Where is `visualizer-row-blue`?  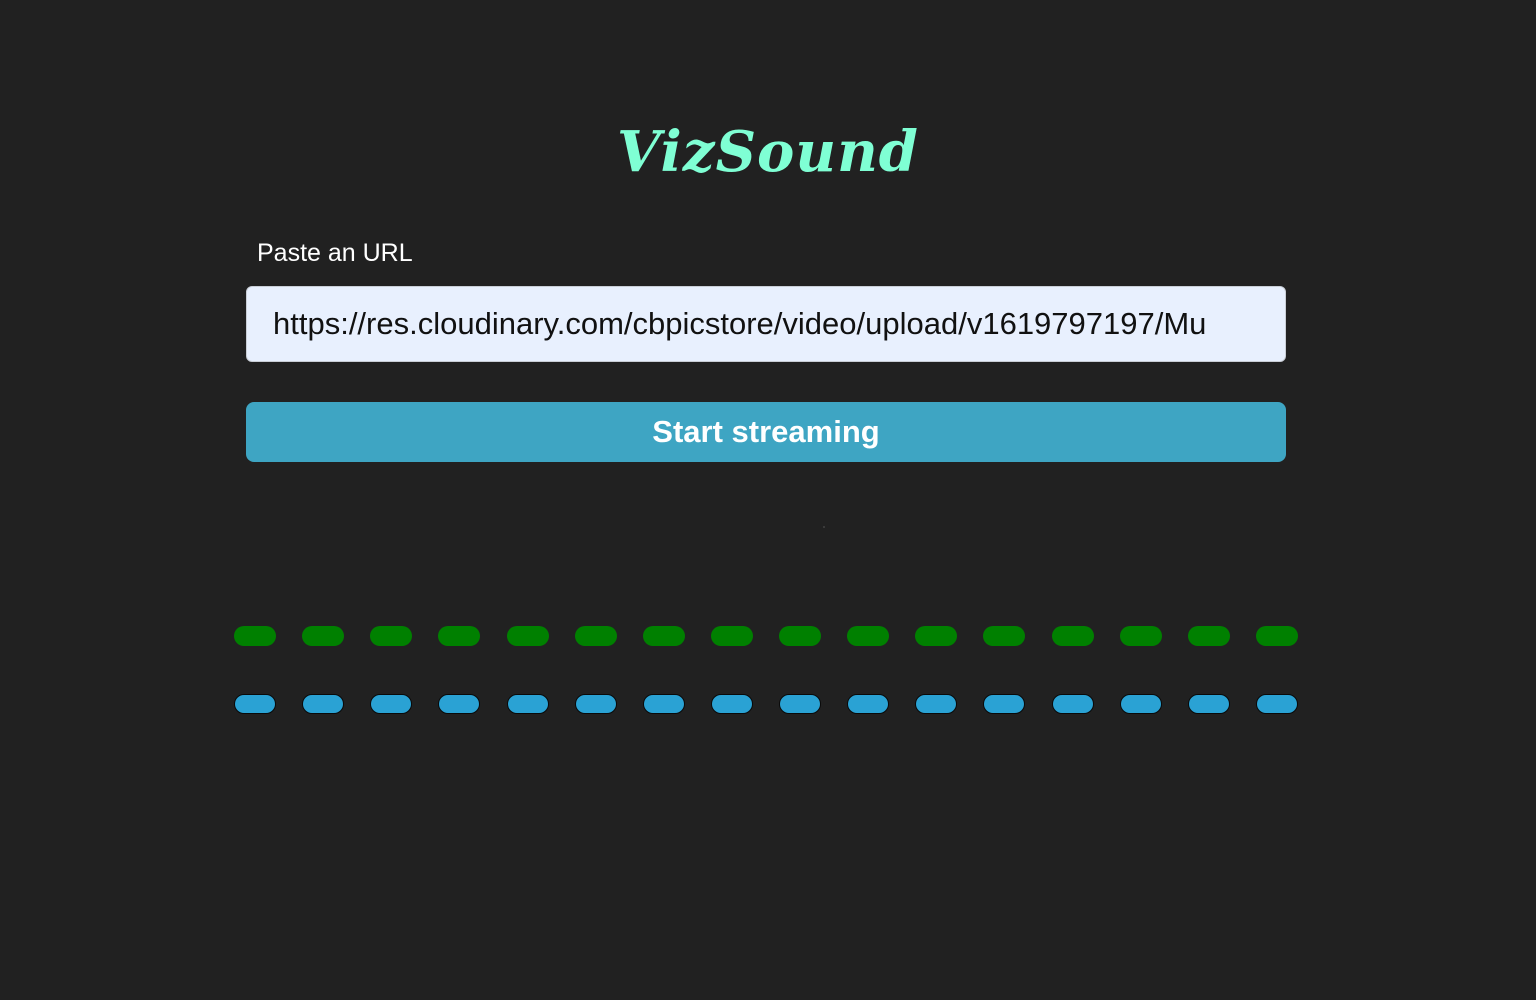 visualizer-row-blue is located at coordinates (766, 704).